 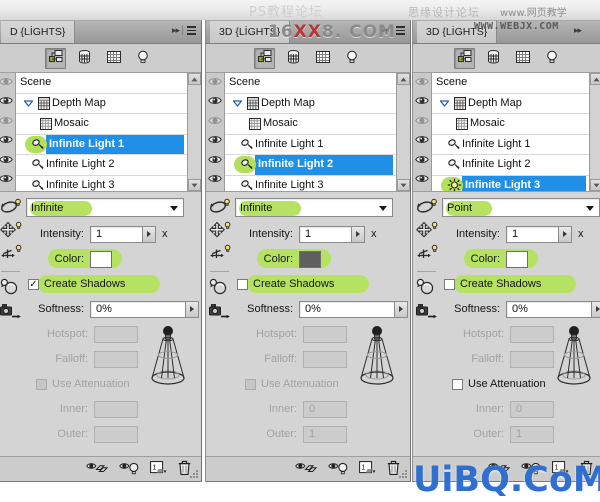 I want to click on use-attenuation-checkbox, so click(x=457, y=384).